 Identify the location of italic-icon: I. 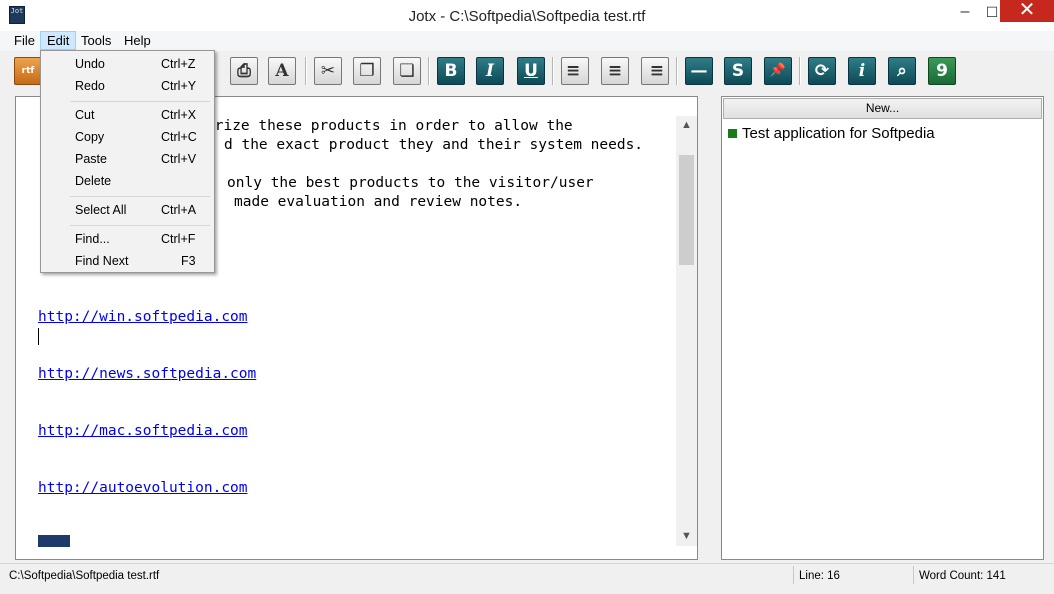
(490, 71).